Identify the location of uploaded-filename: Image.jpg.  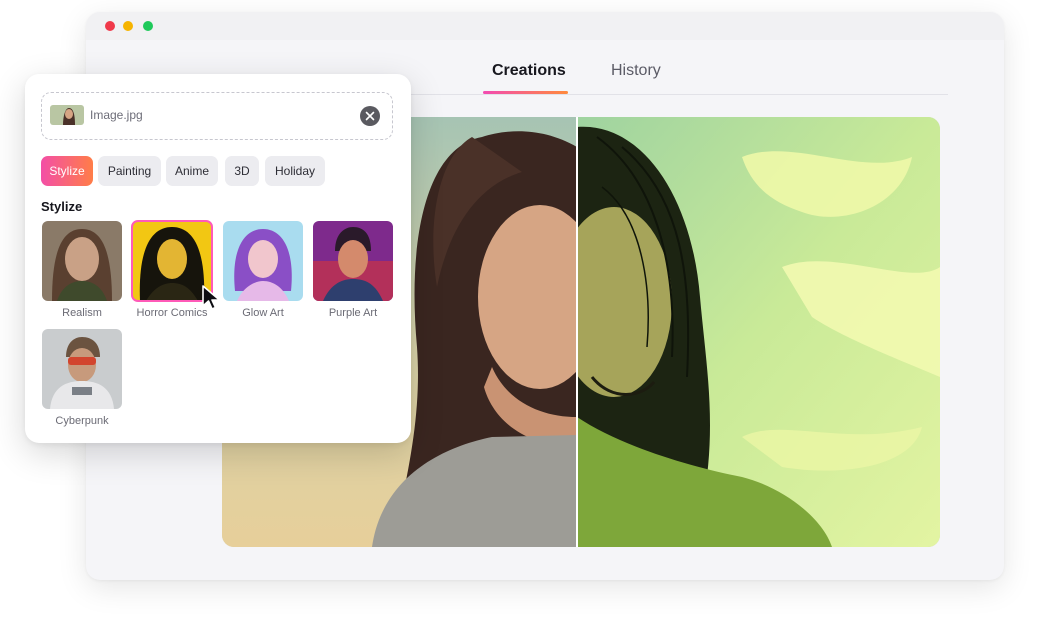
(116, 115).